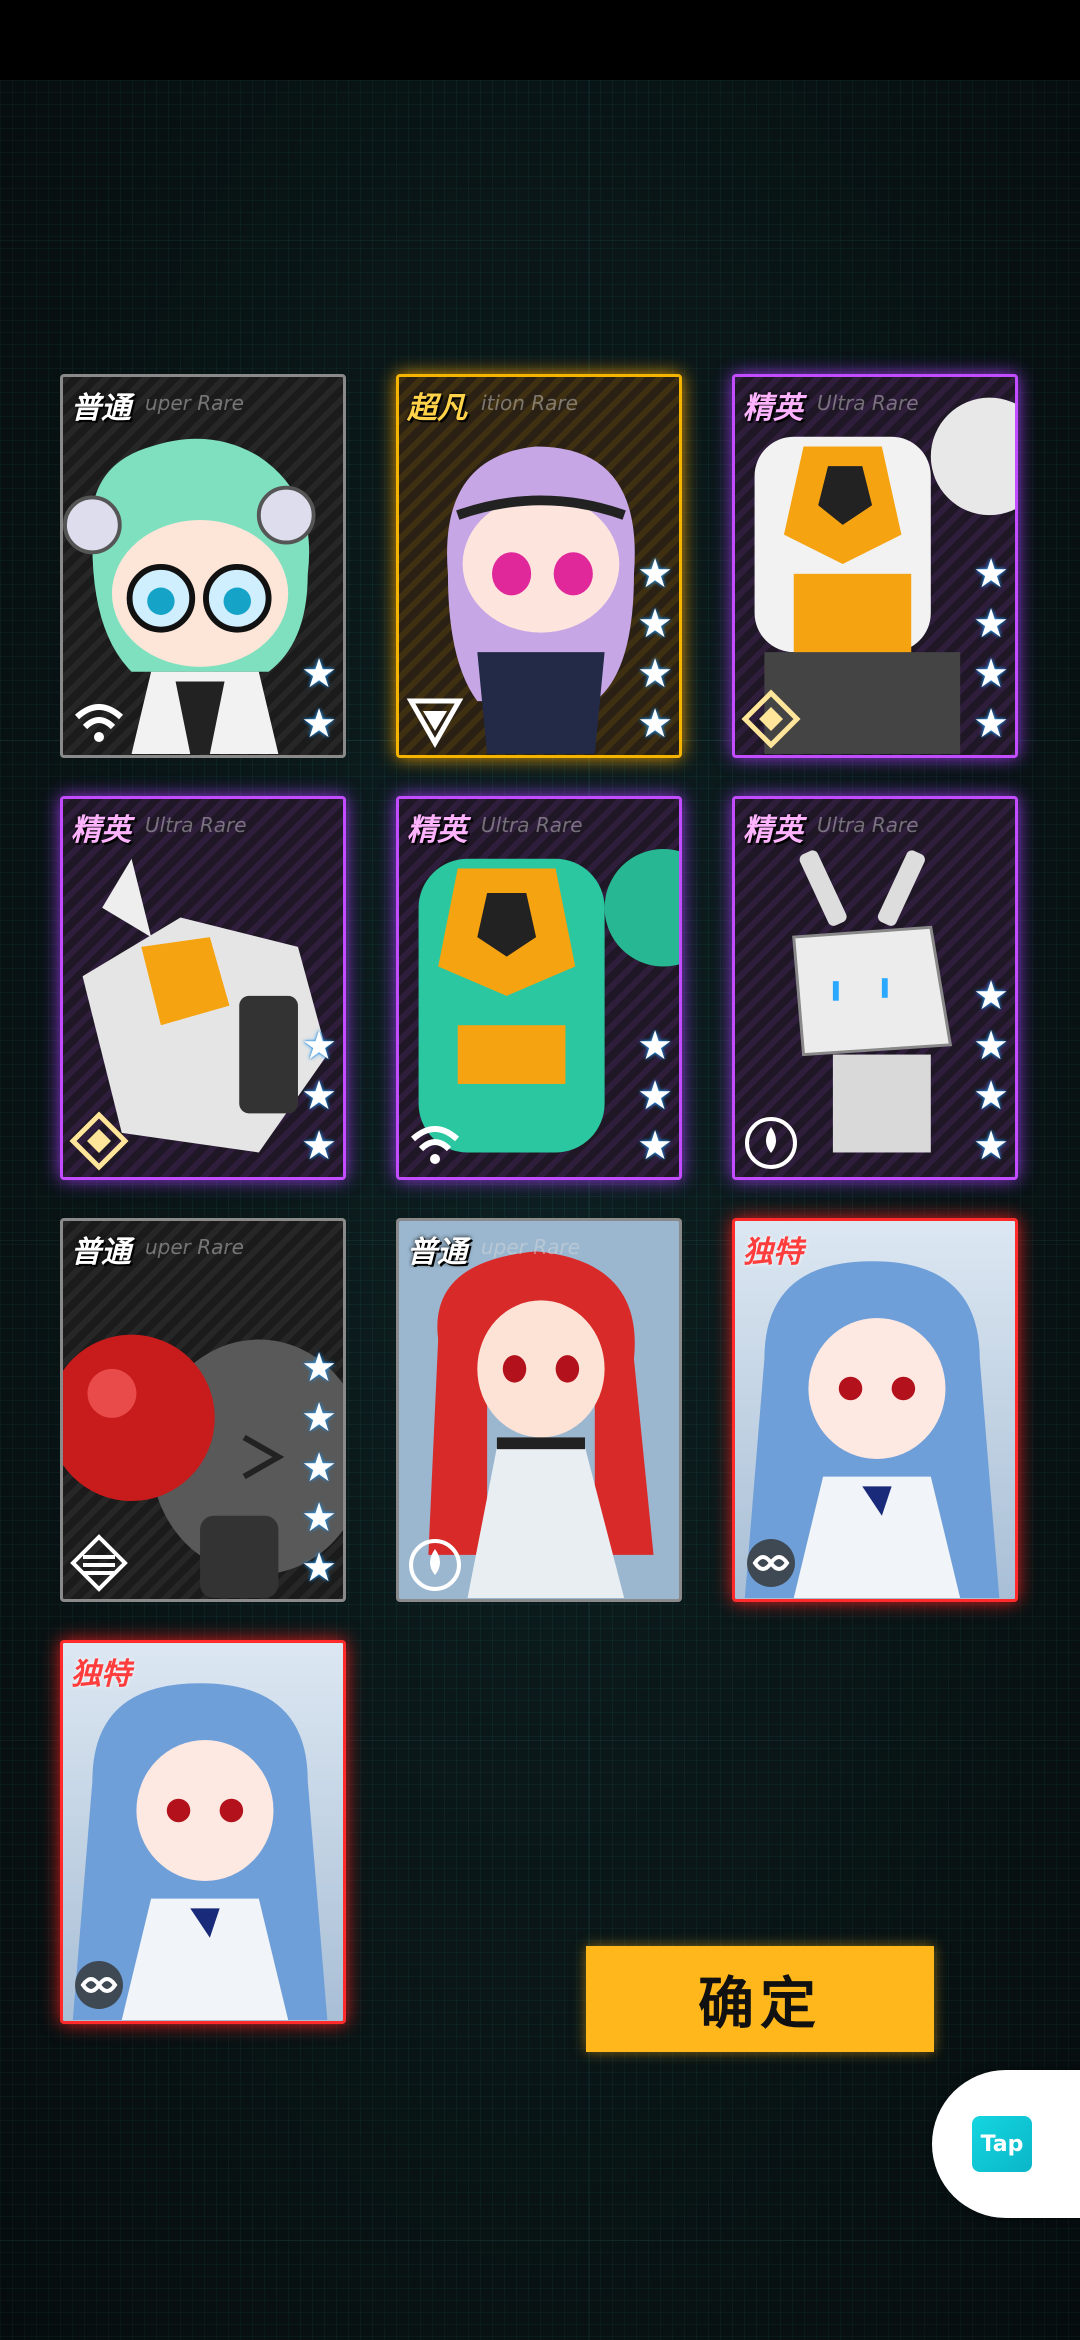  Describe the element at coordinates (435, 723) in the screenshot. I see `triangle-faction-icon` at that location.